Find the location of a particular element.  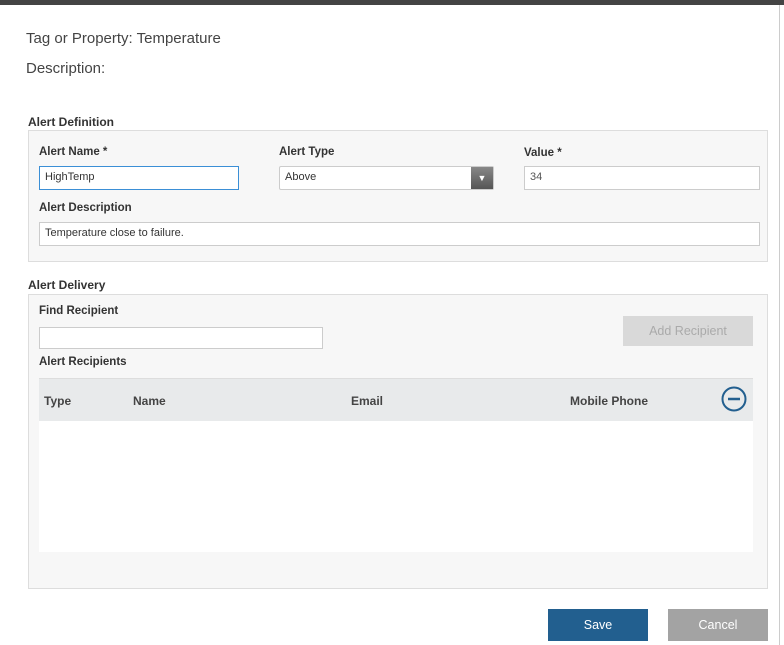

description-heading: Description: is located at coordinates (66, 68).